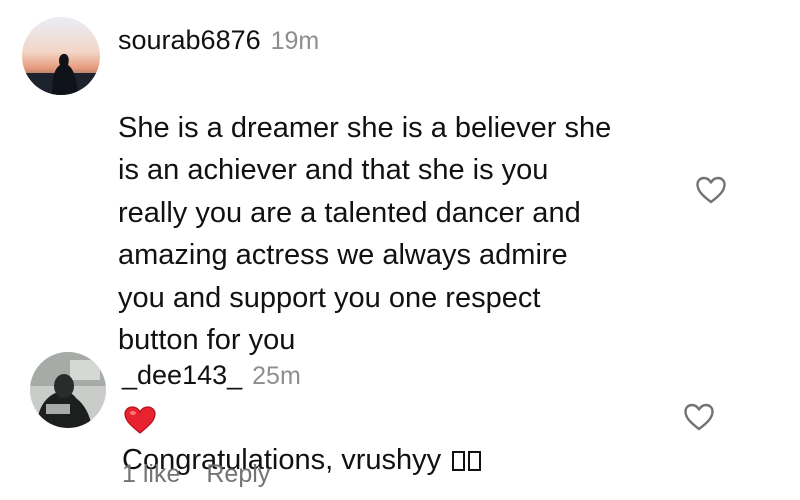 The image size is (800, 500). Describe the element at coordinates (276, 376) in the screenshot. I see `timestamp: 25m` at that location.